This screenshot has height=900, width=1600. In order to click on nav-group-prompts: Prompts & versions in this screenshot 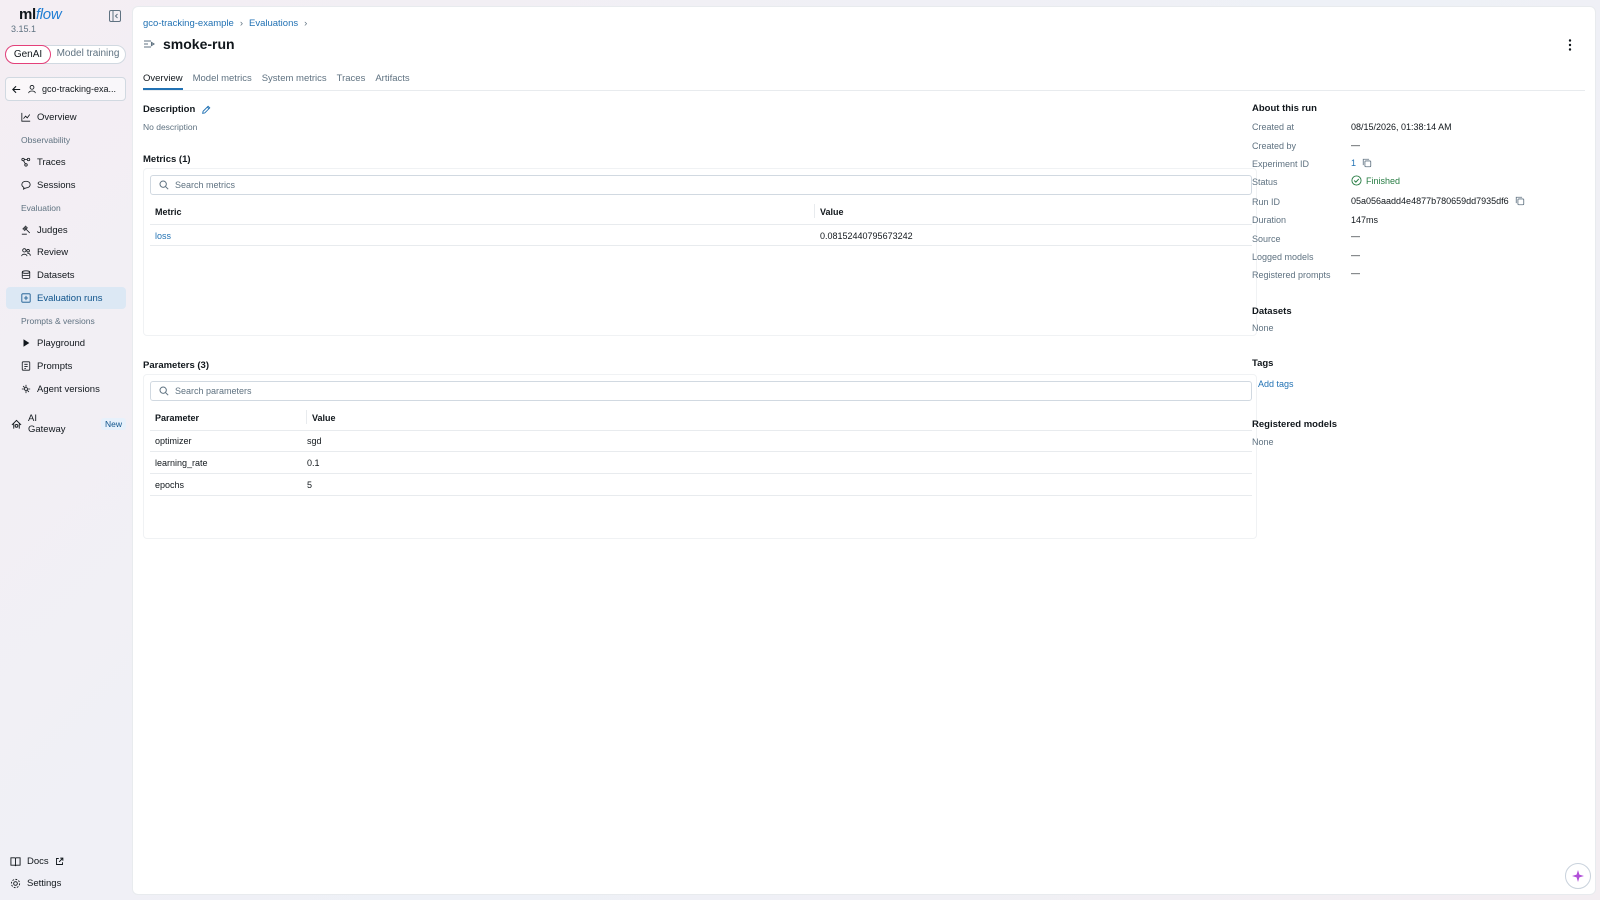, I will do `click(58, 321)`.